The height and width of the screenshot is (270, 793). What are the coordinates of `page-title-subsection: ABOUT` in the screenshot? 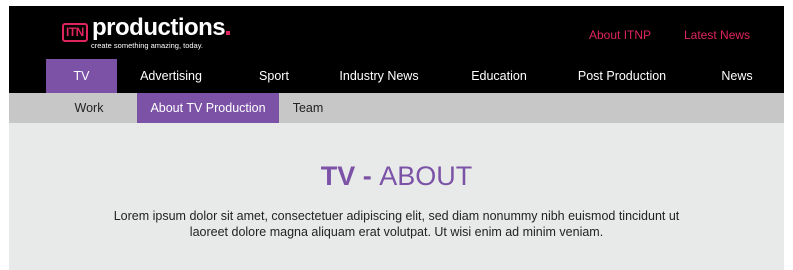 It's located at (426, 176).